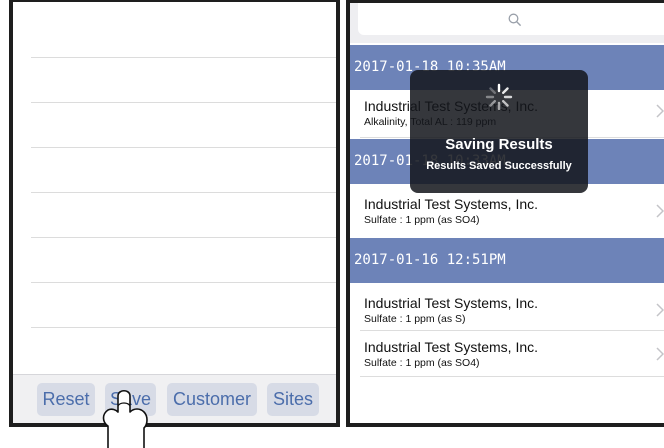  I want to click on search-bar, so click(507, 23).